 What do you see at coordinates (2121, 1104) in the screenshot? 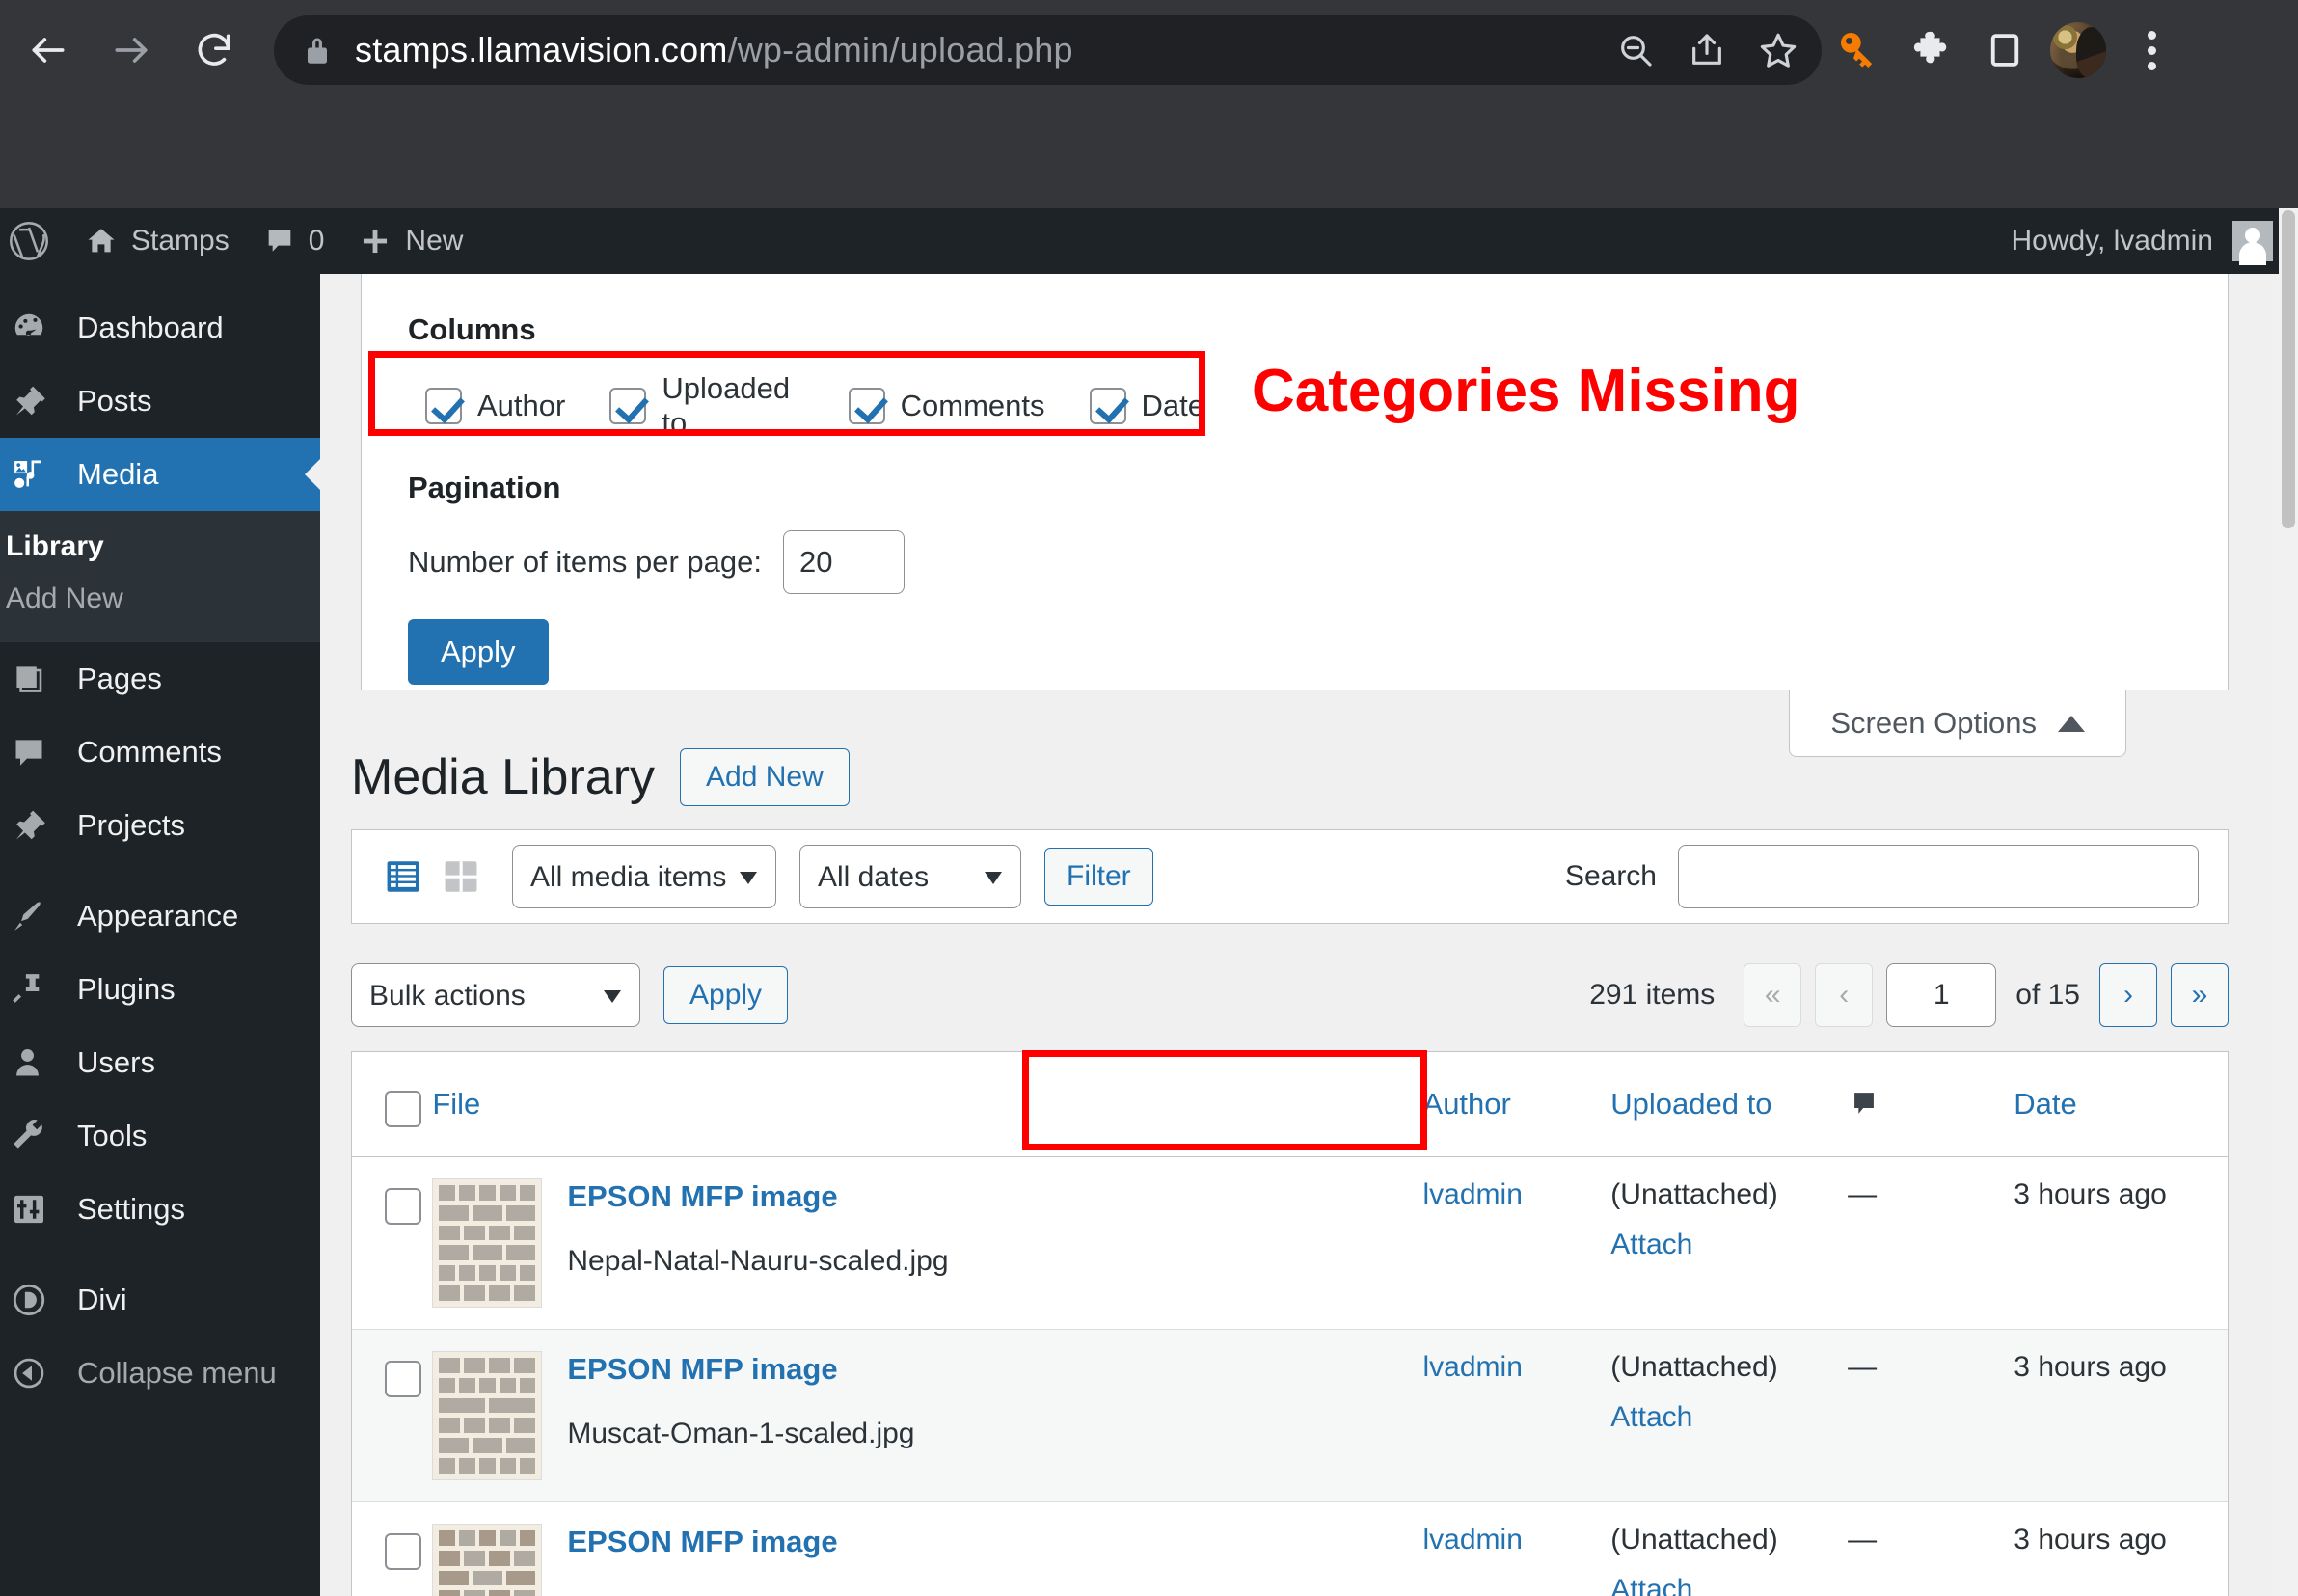
I see `column-header-date: Date` at bounding box center [2121, 1104].